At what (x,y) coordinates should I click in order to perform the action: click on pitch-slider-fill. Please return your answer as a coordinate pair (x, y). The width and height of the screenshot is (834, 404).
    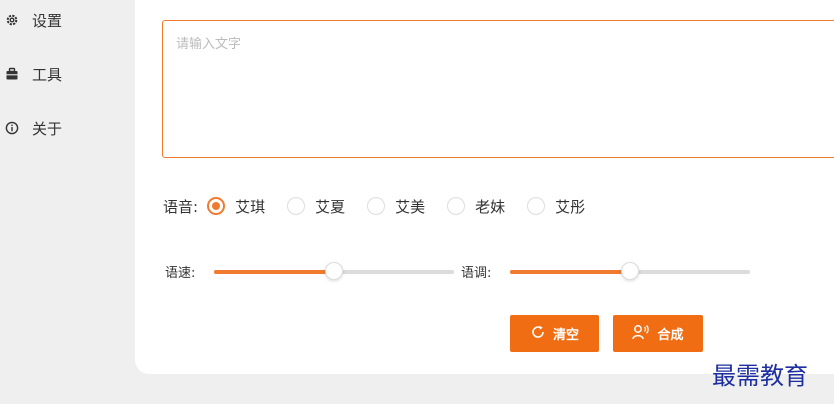
    Looking at the image, I should click on (570, 272).